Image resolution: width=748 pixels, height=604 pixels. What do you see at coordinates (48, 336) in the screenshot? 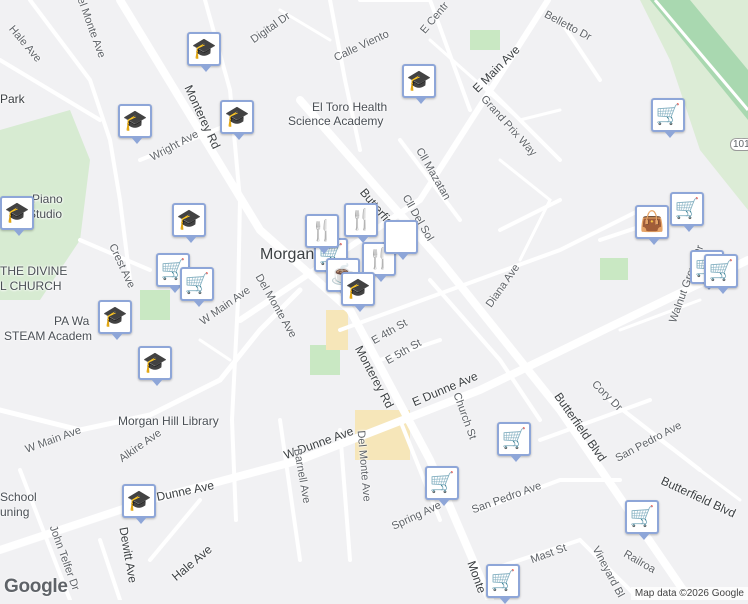
I see `poi-label-steam-academy: STEAM Academ` at bounding box center [48, 336].